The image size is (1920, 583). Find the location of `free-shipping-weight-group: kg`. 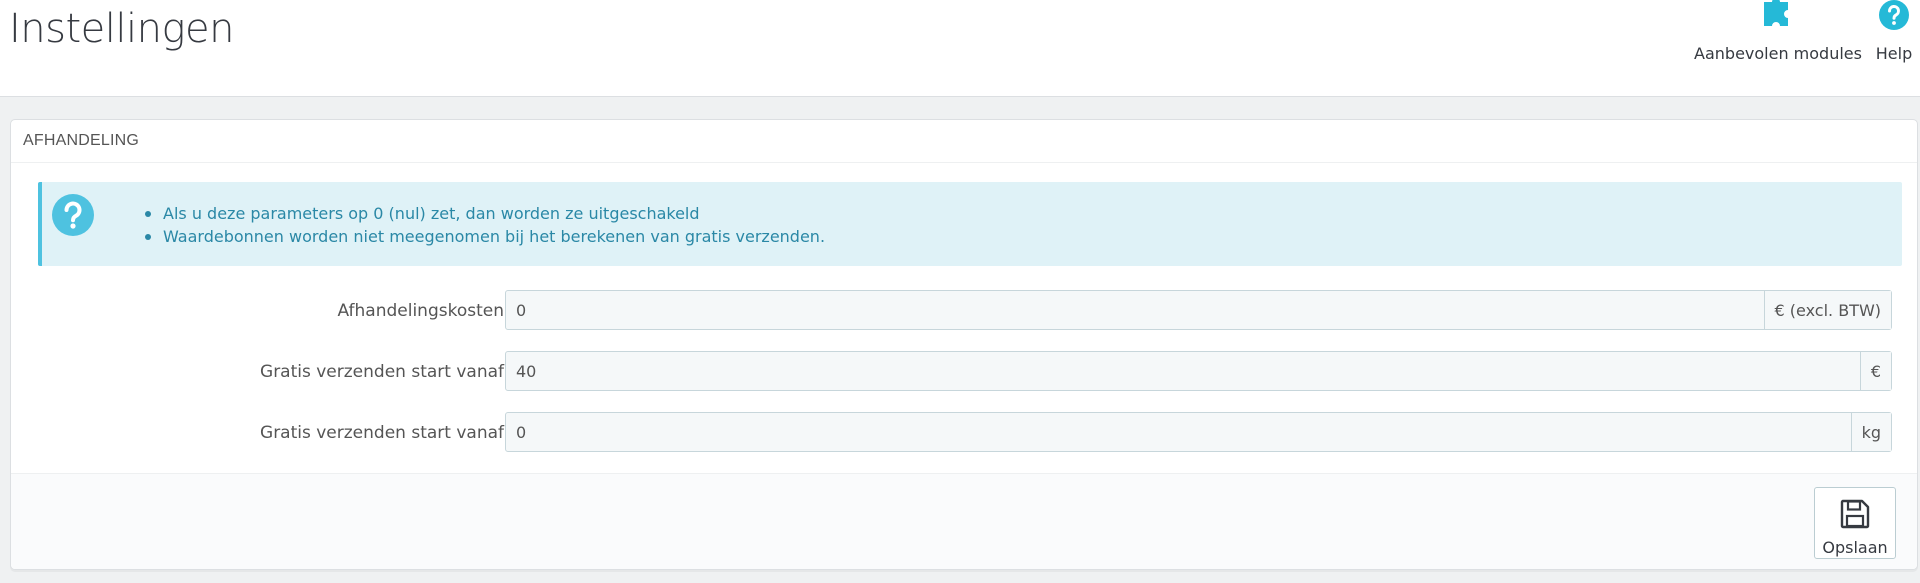

free-shipping-weight-group: kg is located at coordinates (1198, 432).